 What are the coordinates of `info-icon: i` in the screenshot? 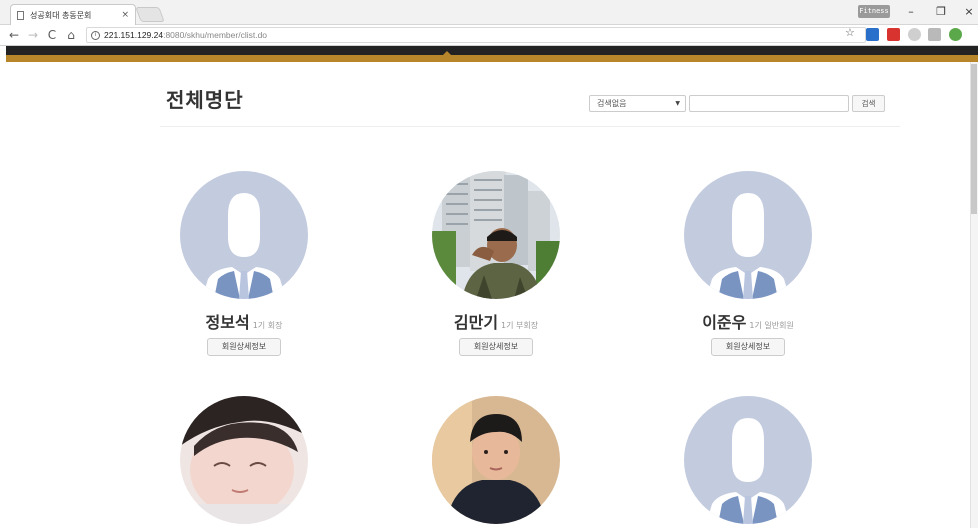 It's located at (95, 35).